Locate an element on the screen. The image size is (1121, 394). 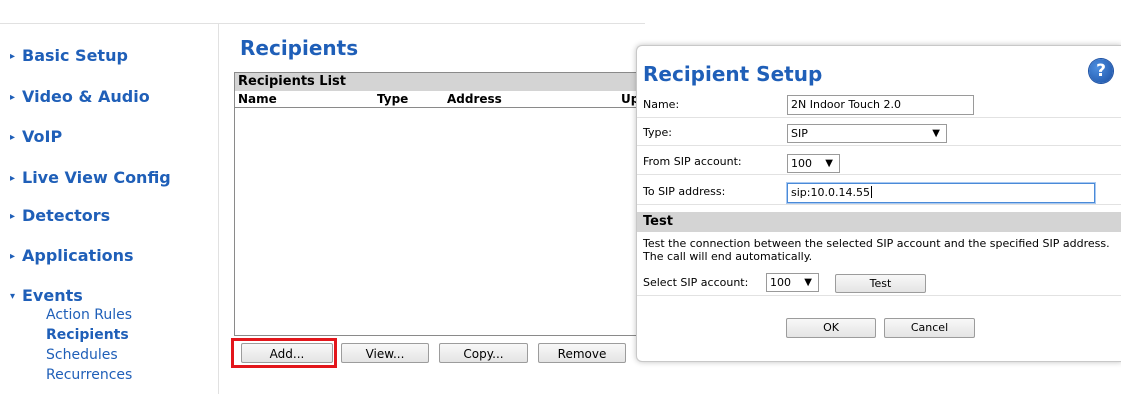
to-sip-row: To SIP address: sip:10.0.14.55 is located at coordinates (879, 192).